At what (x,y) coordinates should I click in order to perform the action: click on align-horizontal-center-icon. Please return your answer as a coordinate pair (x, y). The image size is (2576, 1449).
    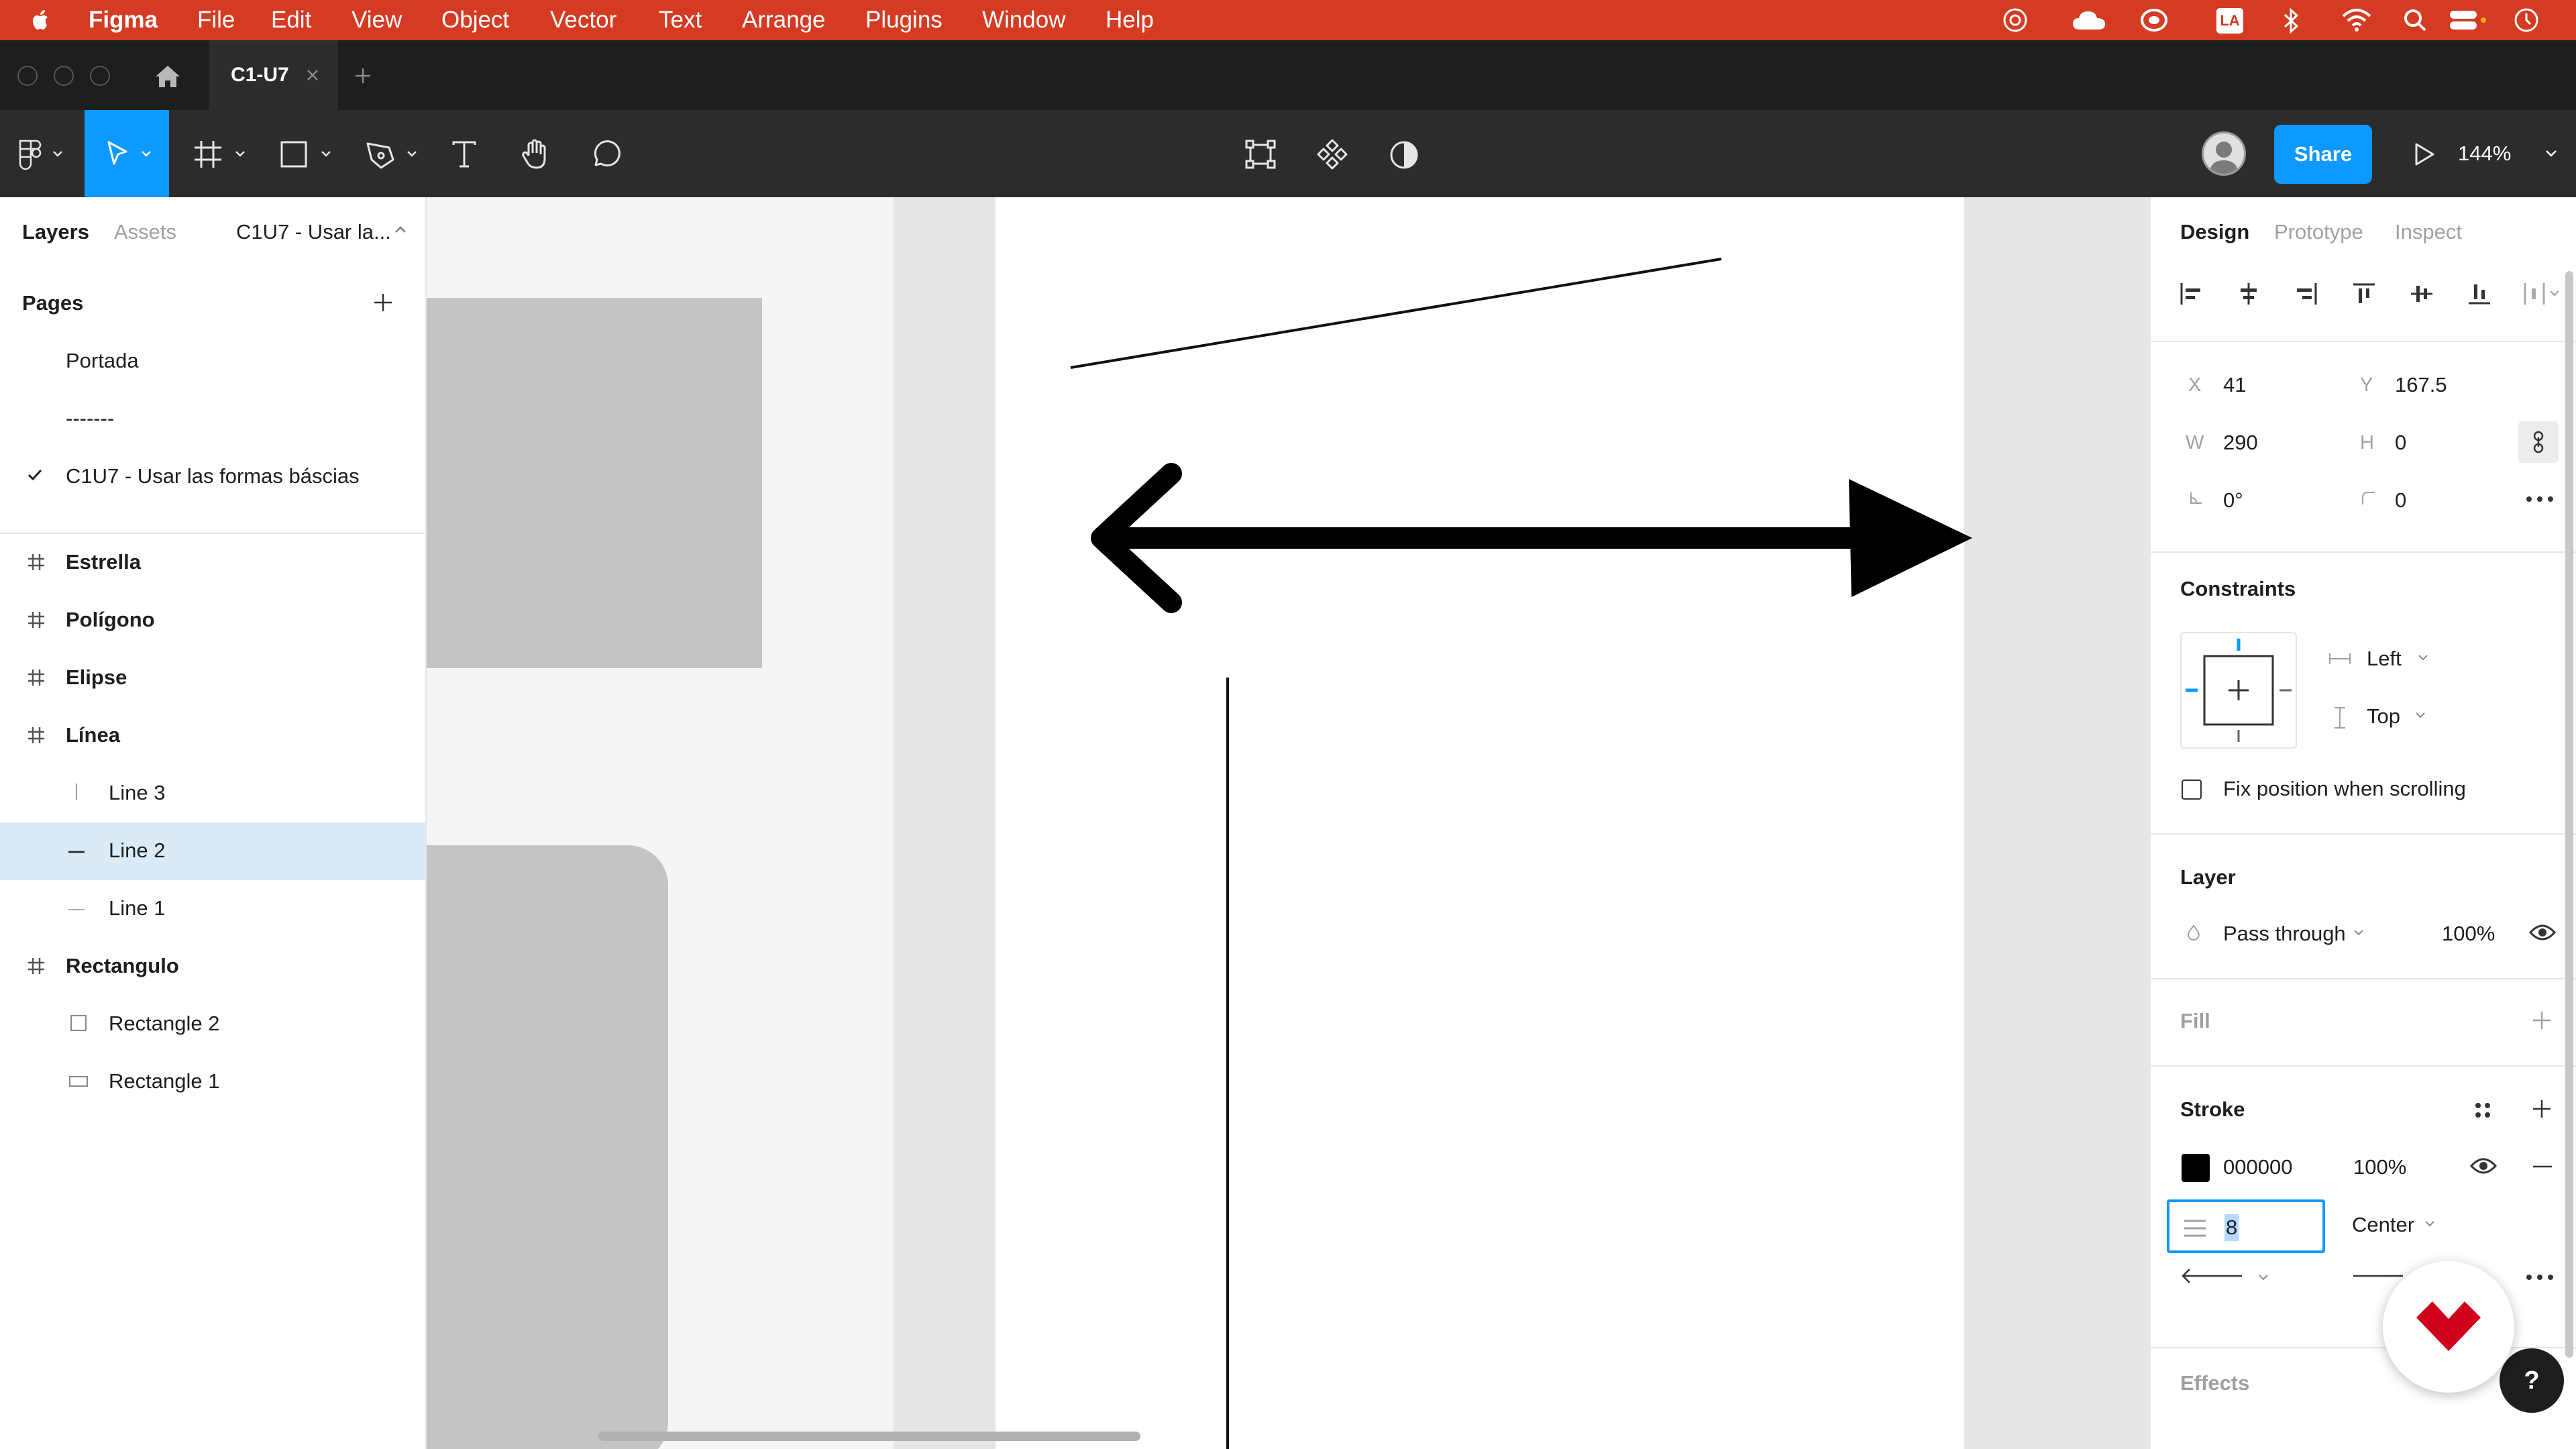
    Looking at the image, I should click on (2249, 294).